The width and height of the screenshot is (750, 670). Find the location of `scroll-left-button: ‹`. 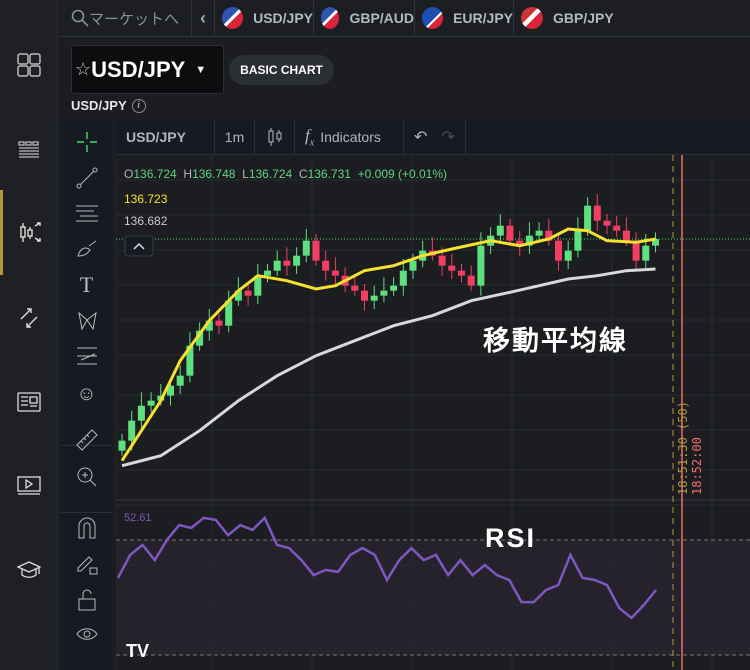

scroll-left-button: ‹ is located at coordinates (203, 18).